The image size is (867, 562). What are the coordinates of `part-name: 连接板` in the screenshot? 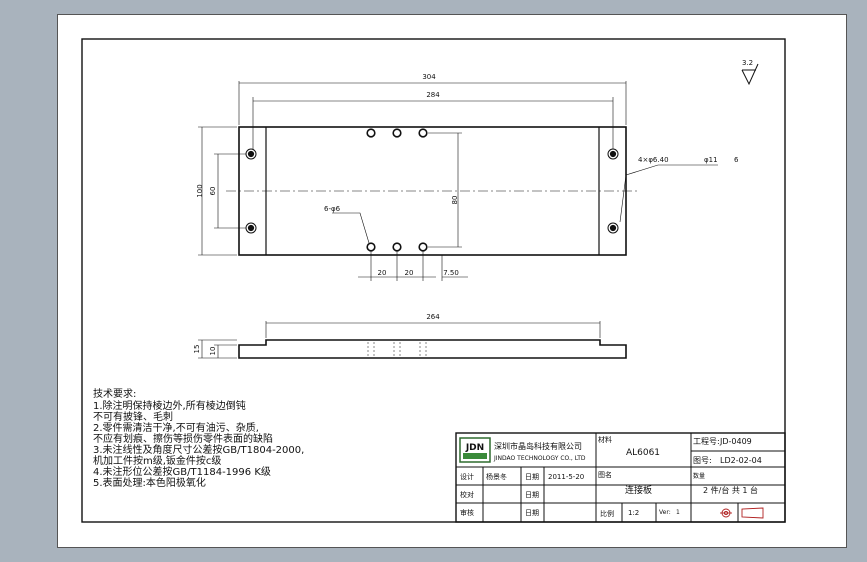 It's located at (638, 490).